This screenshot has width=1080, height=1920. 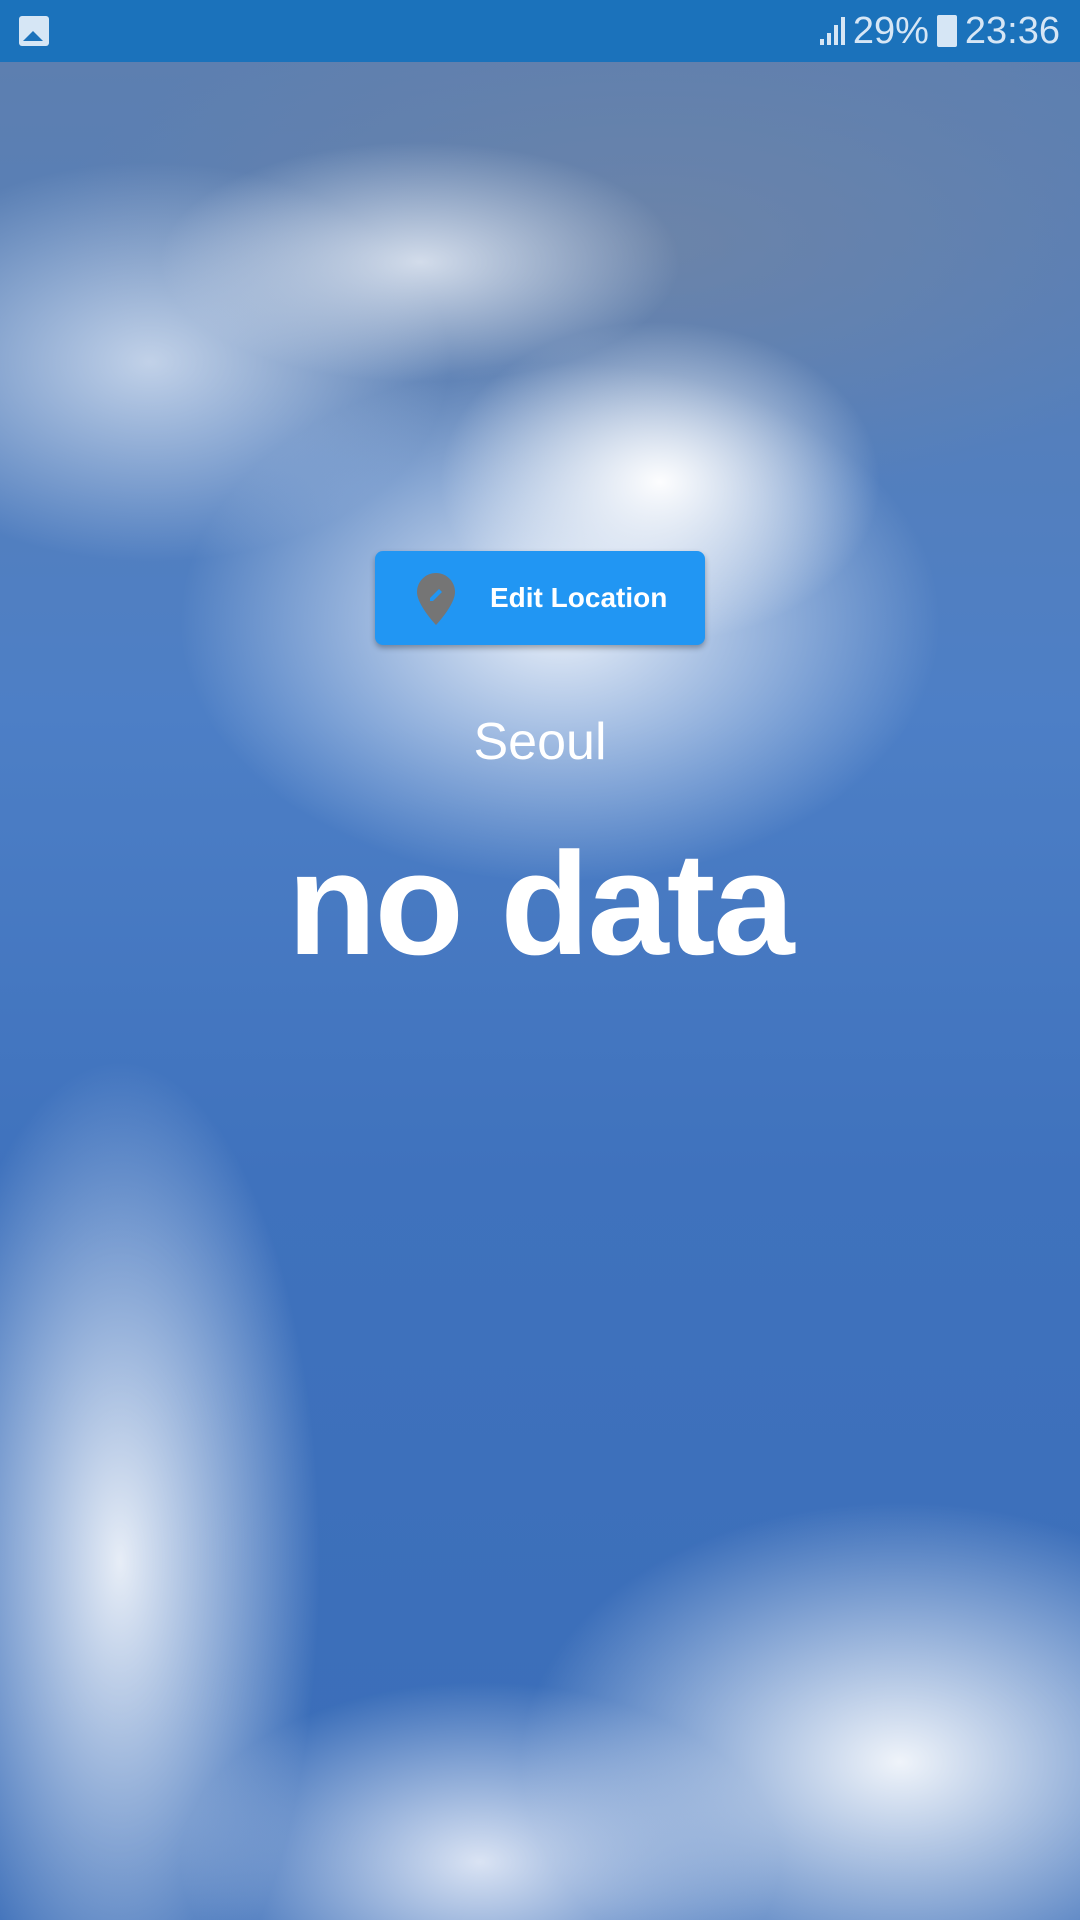 I want to click on clock: 23:36, so click(x=1012, y=30).